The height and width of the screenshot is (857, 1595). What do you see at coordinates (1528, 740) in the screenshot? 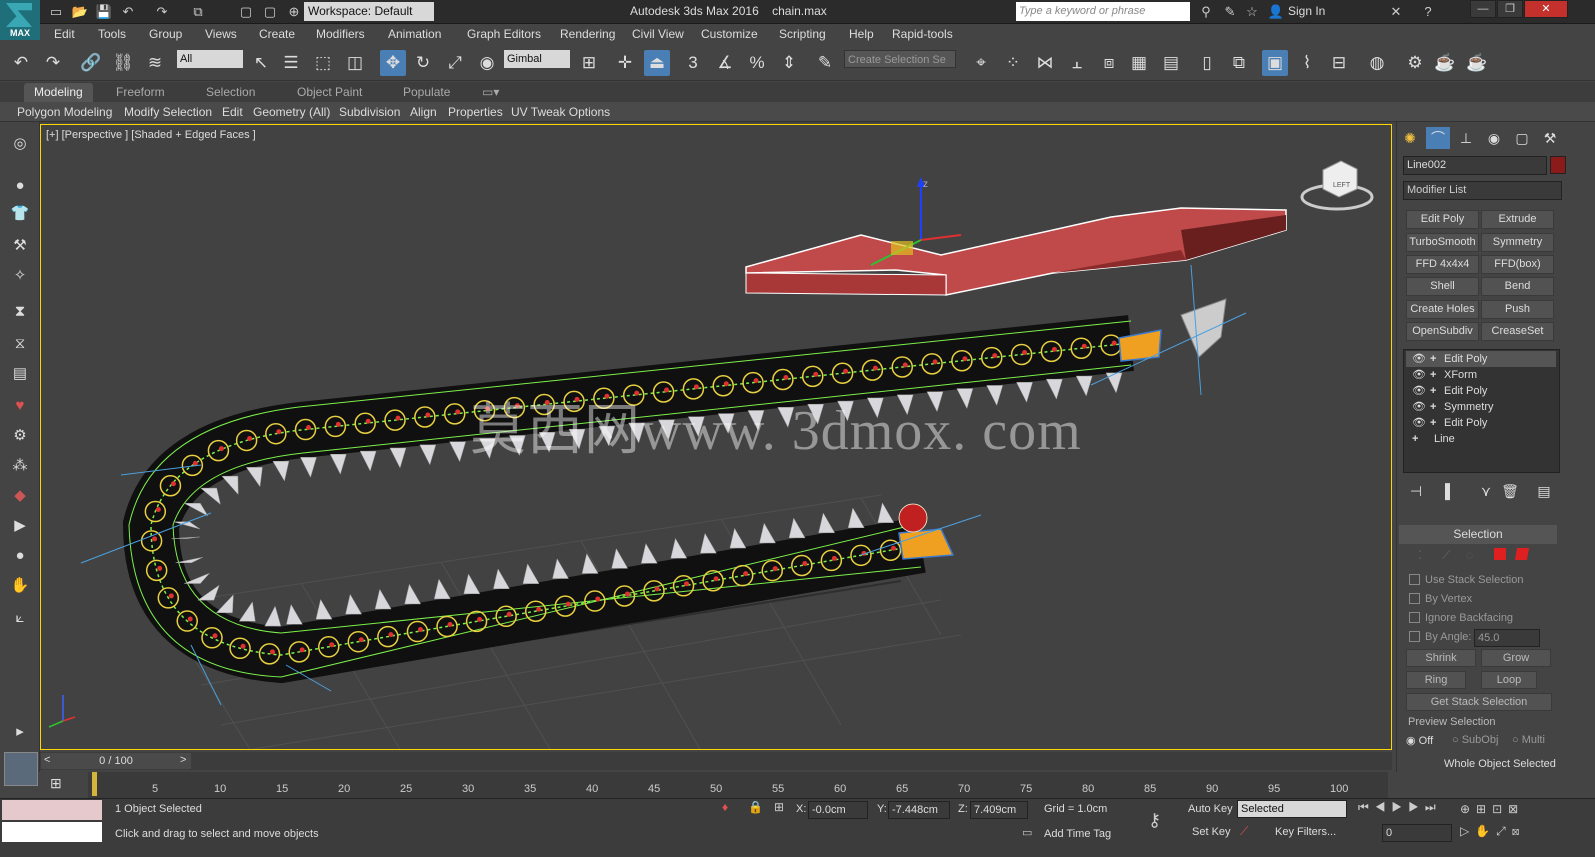
I see `preview-multi-radio: ○ Multi` at bounding box center [1528, 740].